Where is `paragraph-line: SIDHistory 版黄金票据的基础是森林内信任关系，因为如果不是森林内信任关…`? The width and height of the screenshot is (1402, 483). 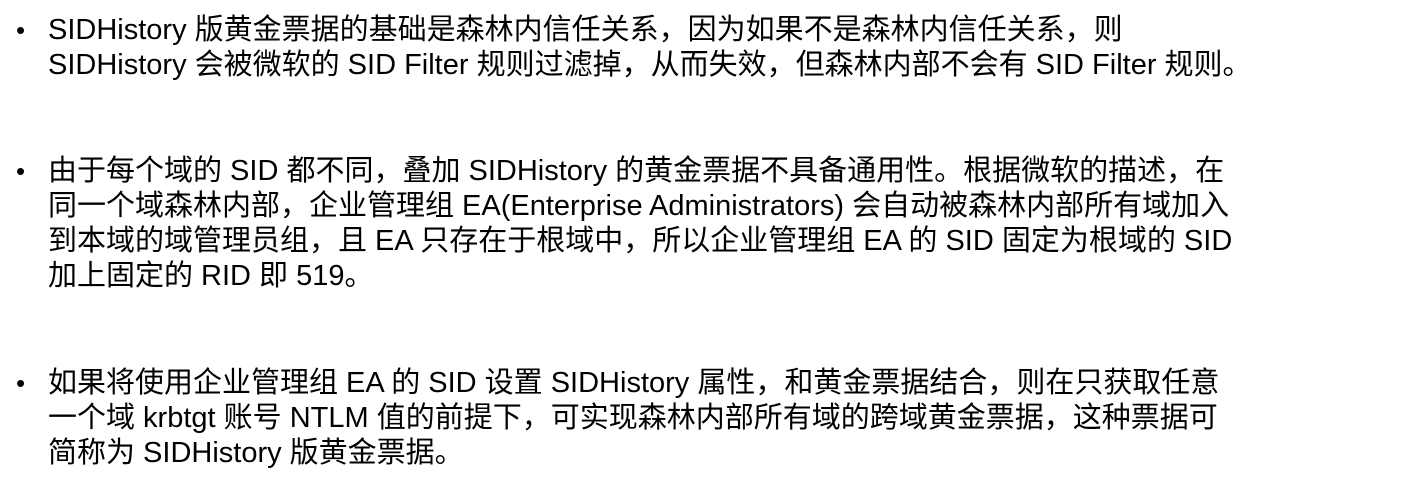
paragraph-line: SIDHistory 版黄金票据的基础是森林内信任关系，因为如果不是森林内信任关… is located at coordinates (585, 30).